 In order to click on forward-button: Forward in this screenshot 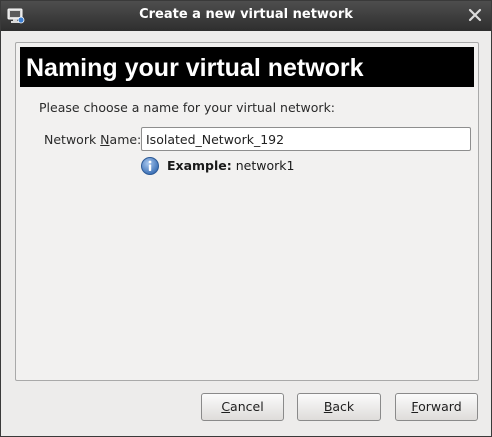, I will do `click(436, 407)`.